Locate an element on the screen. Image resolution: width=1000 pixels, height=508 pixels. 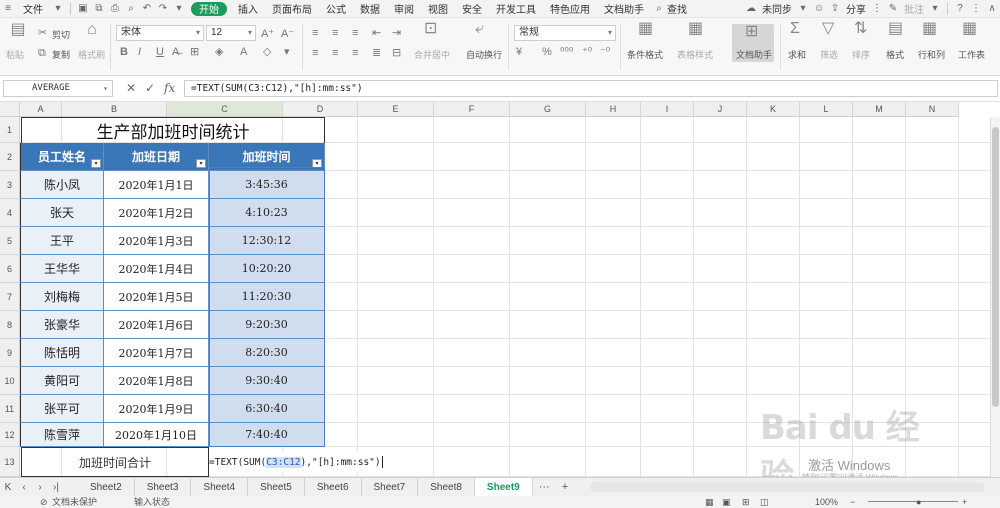
copy-icon: ⧉ is located at coordinates (42, 53).